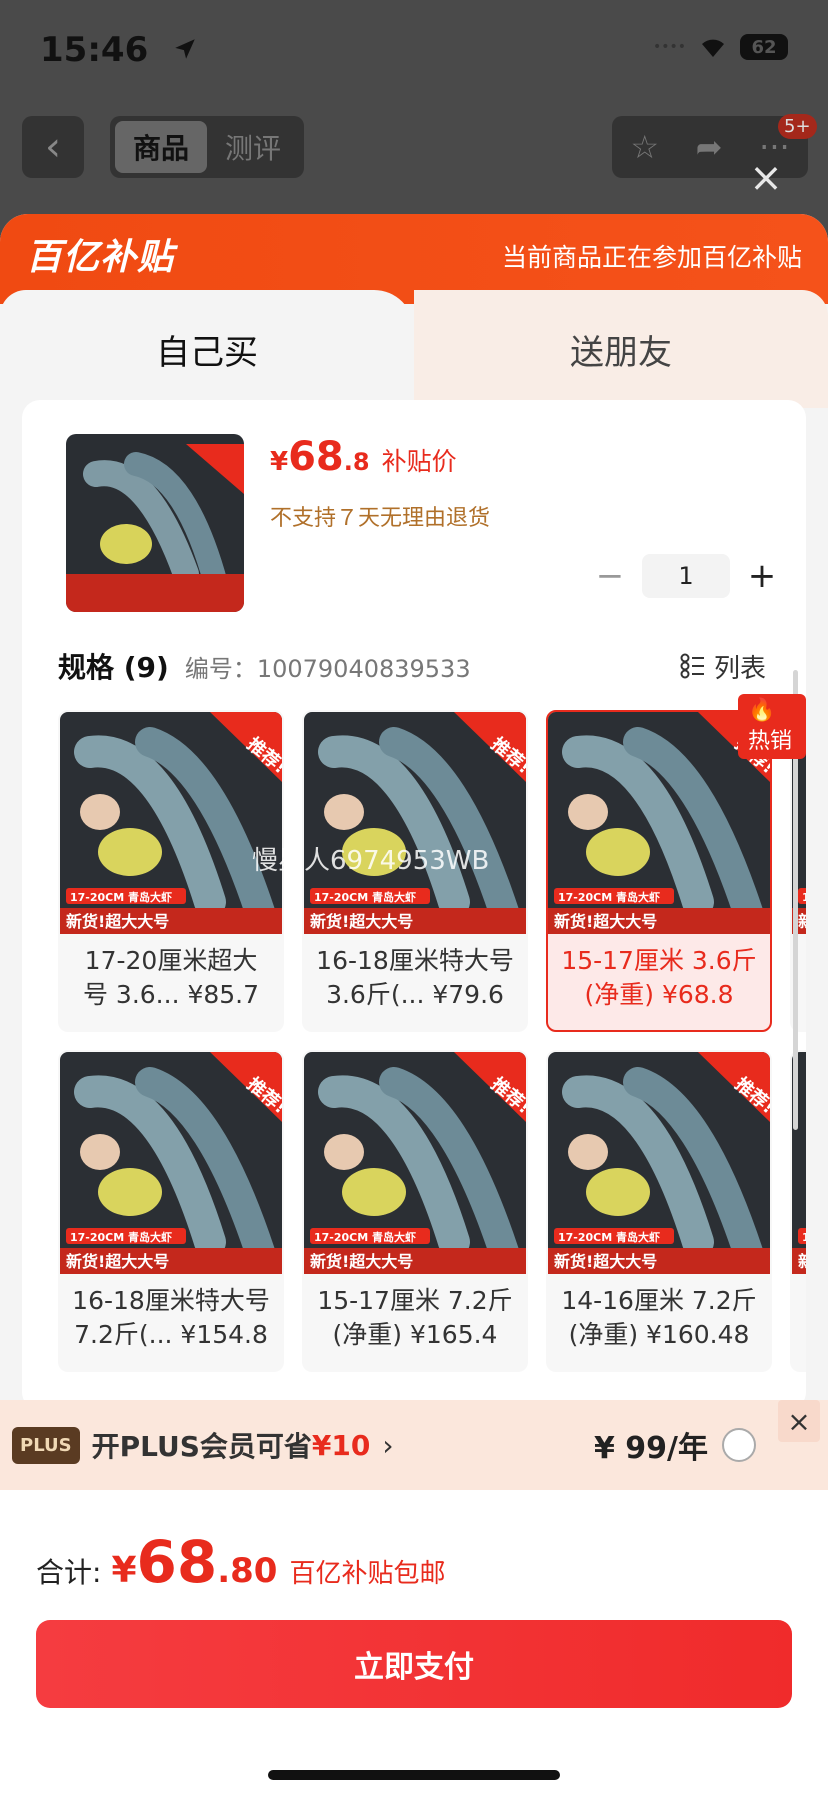 Image resolution: width=828 pixels, height=1793 pixels. What do you see at coordinates (171, 1300) in the screenshot?
I see `sku-label-line1: 16-18厘米特大号` at bounding box center [171, 1300].